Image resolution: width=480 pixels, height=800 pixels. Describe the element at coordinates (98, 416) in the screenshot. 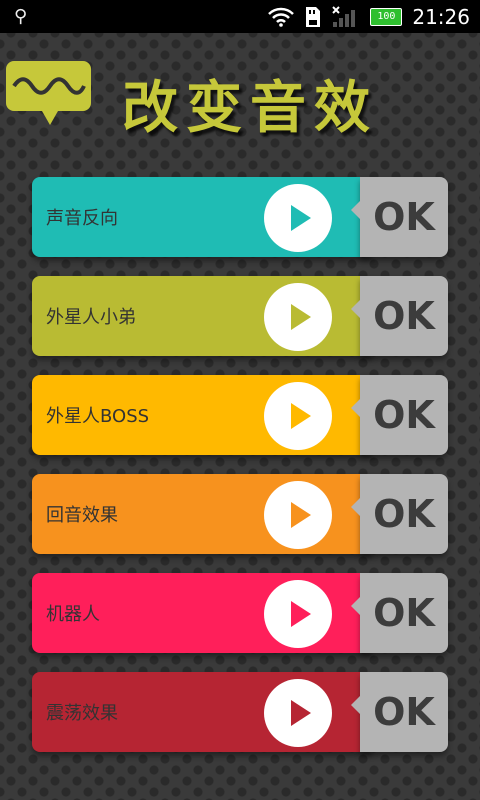

I see `effect-label: 外星人BOSS` at that location.